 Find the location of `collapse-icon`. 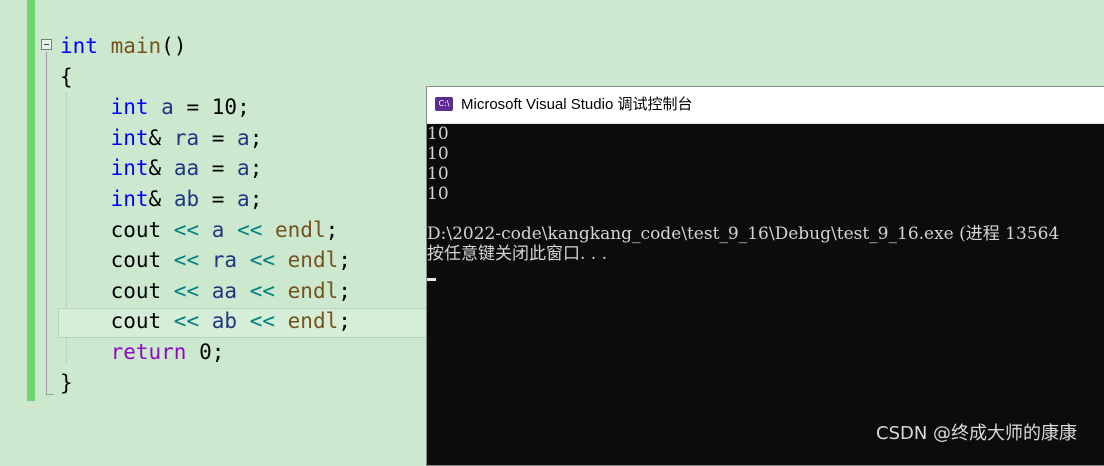

collapse-icon is located at coordinates (46, 44).